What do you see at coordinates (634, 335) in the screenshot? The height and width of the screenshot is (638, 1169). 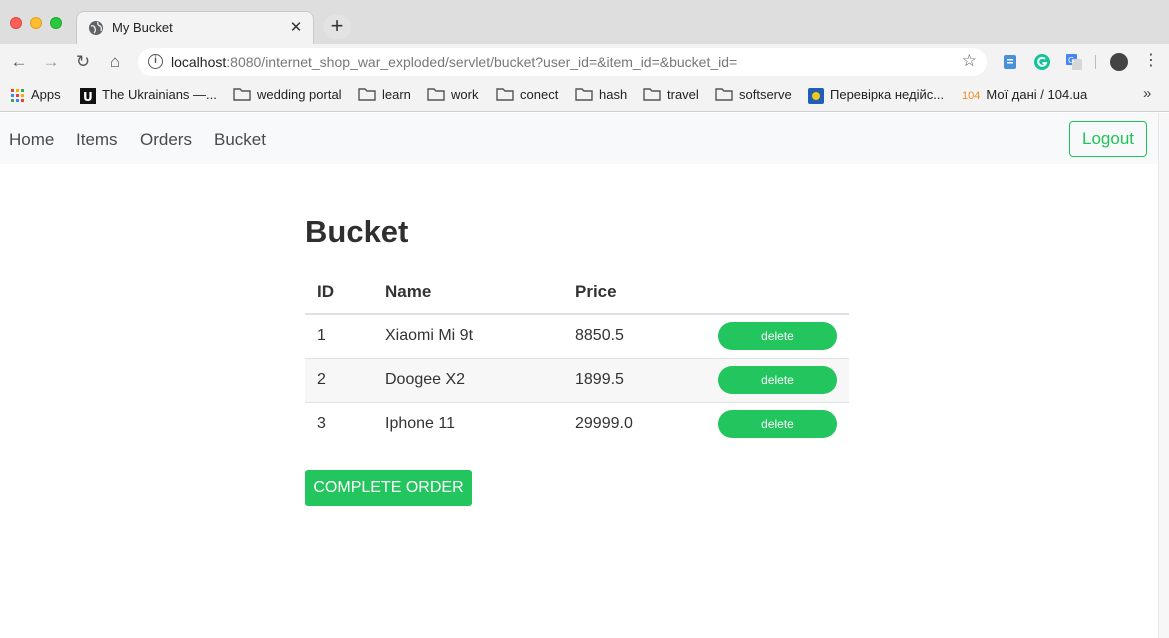 I see `cell-price: 8850.5` at bounding box center [634, 335].